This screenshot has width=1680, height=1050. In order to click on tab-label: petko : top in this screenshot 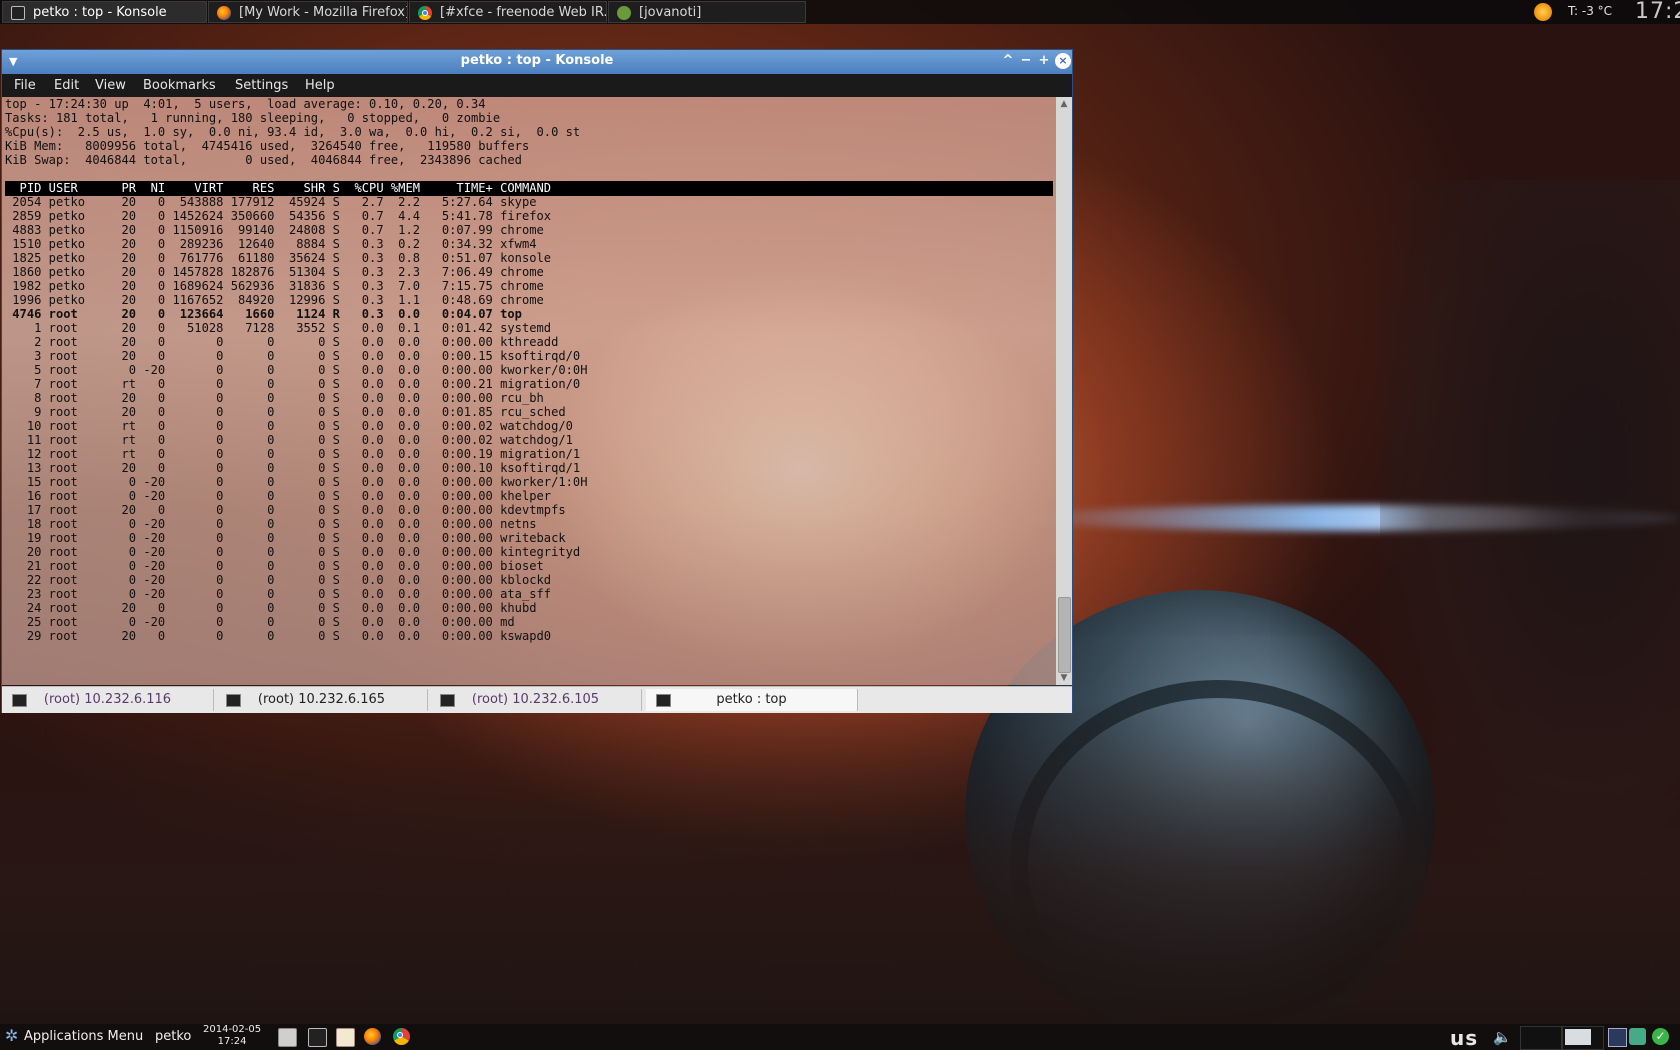, I will do `click(751, 699)`.